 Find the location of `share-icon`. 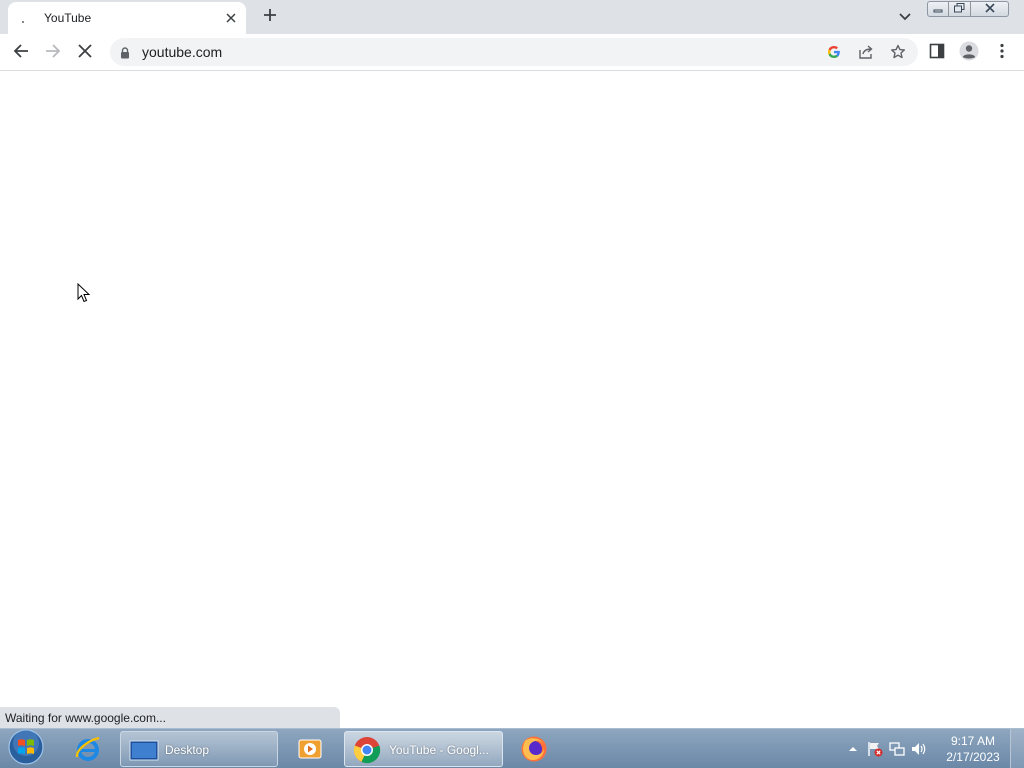

share-icon is located at coordinates (866, 52).